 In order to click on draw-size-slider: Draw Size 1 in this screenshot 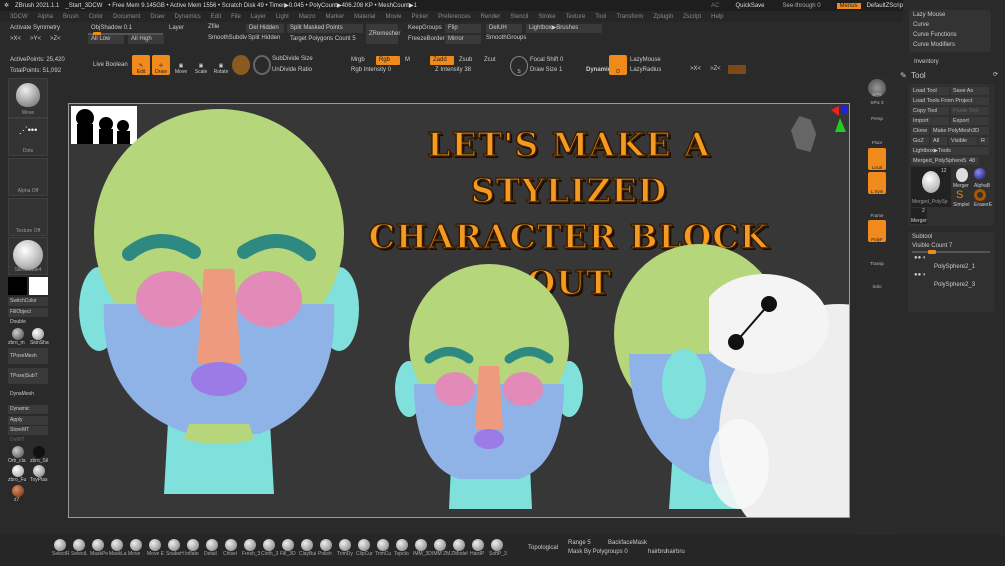, I will do `click(546, 70)`.